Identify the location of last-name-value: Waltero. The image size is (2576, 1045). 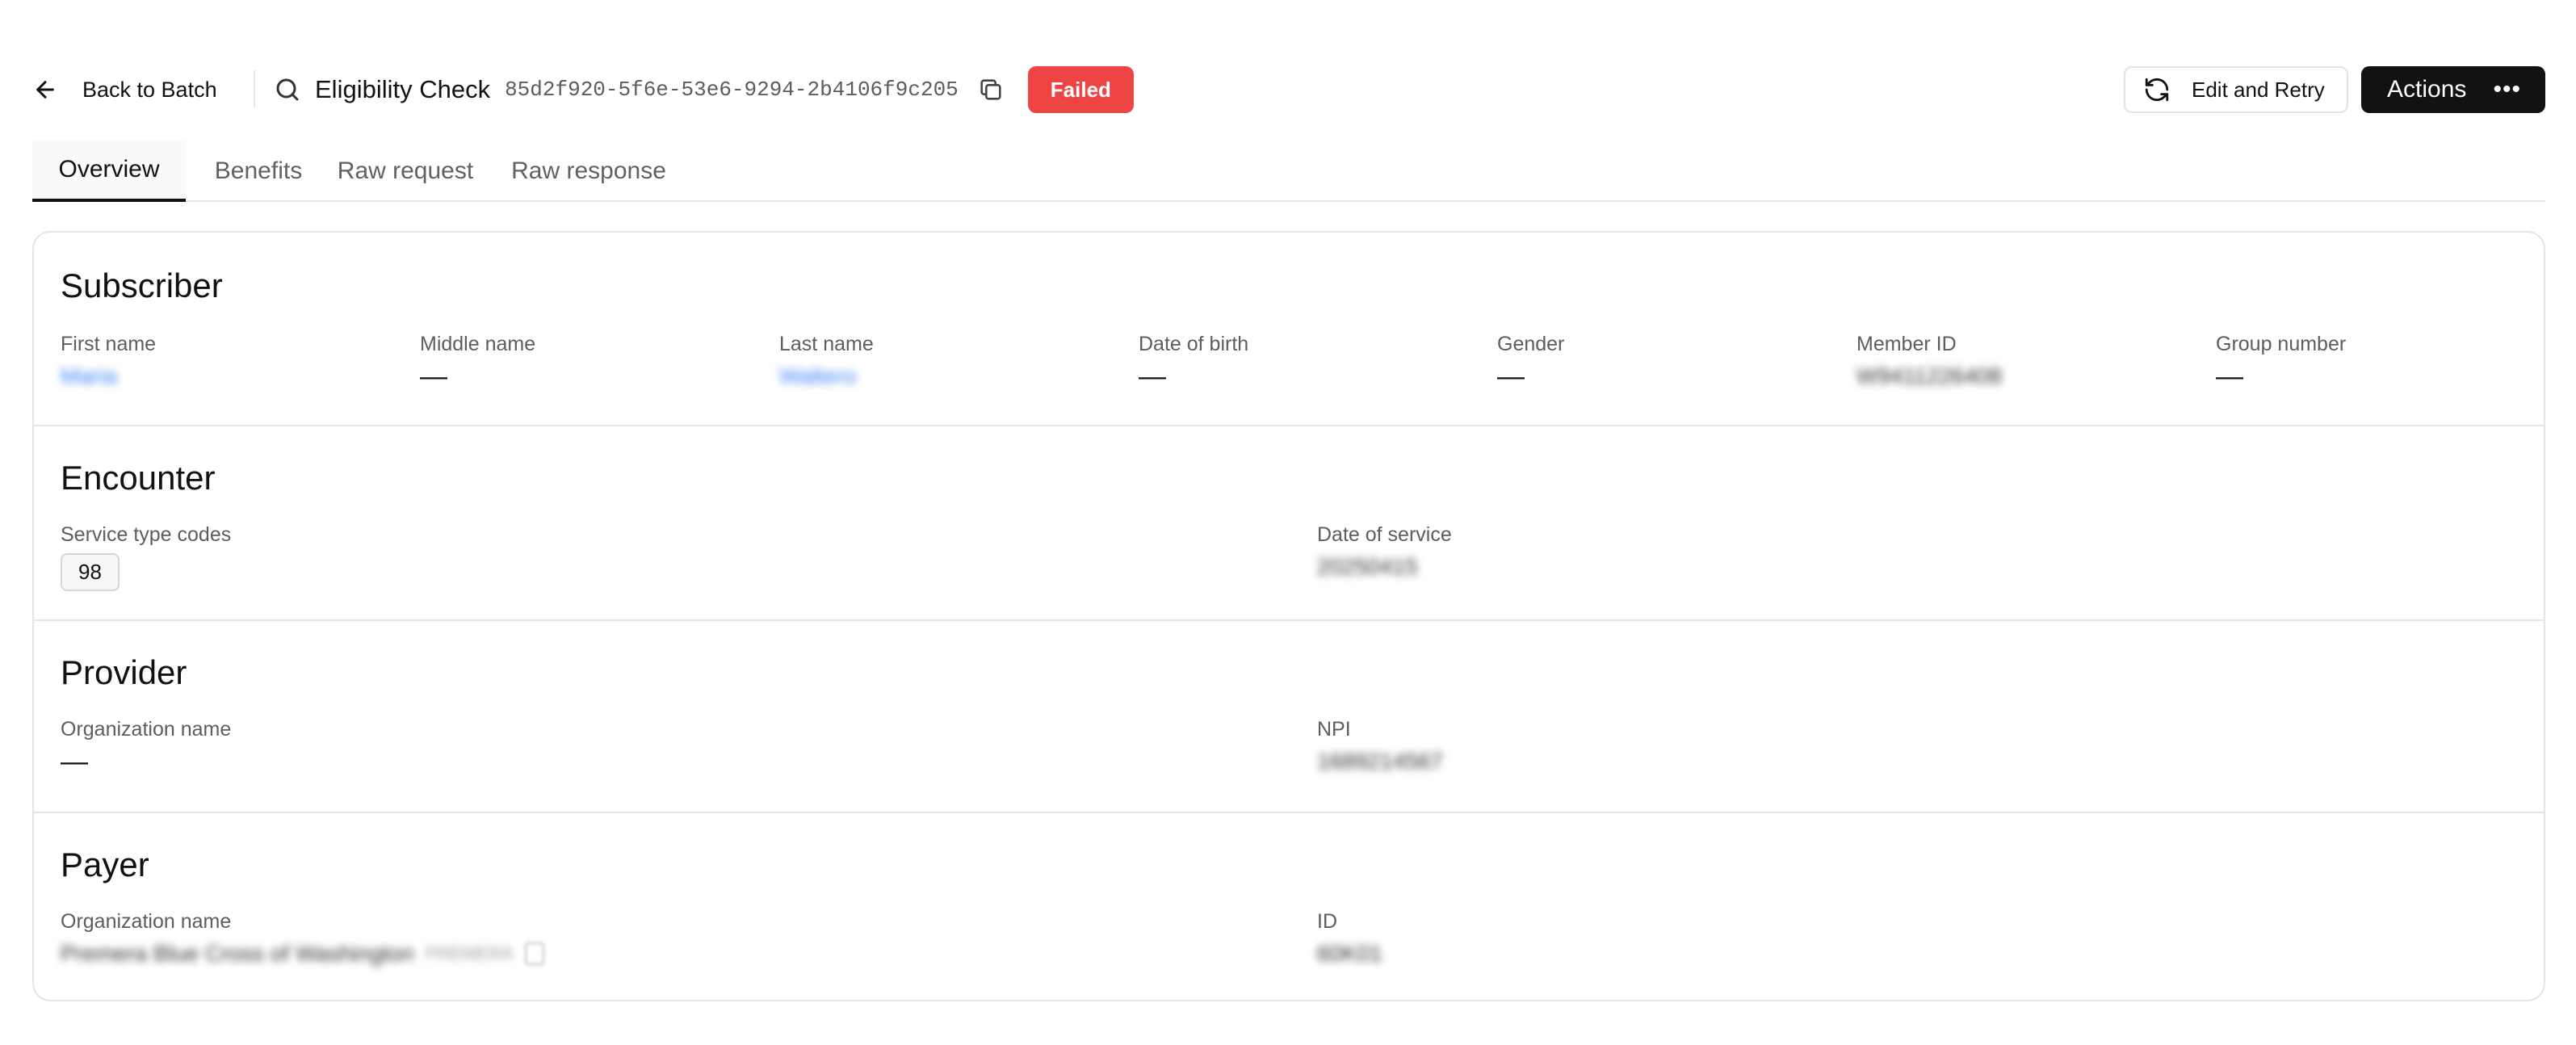
(818, 375).